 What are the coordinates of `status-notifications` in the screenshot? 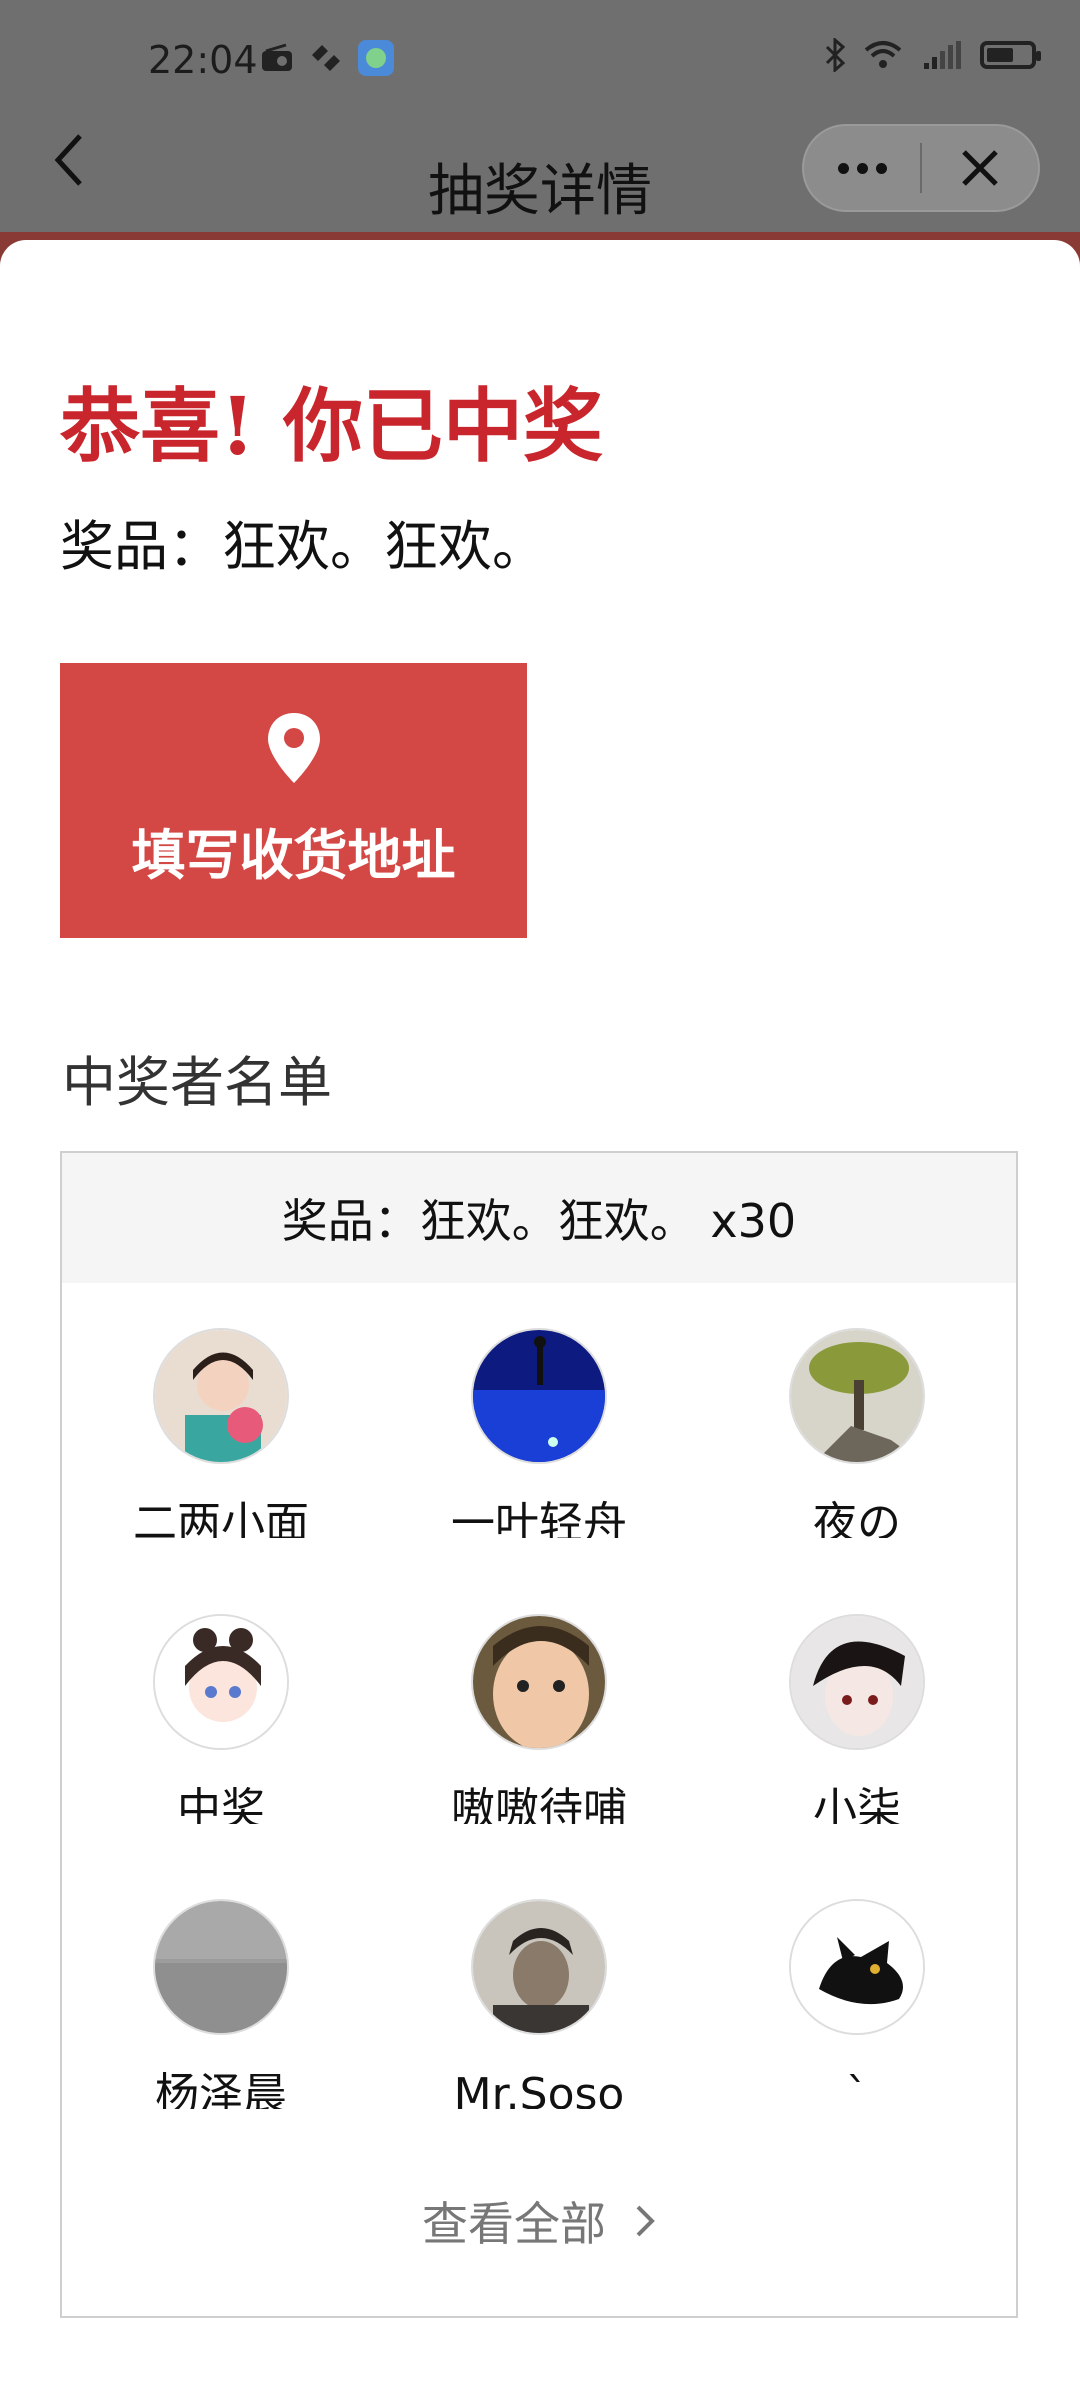 It's located at (327, 58).